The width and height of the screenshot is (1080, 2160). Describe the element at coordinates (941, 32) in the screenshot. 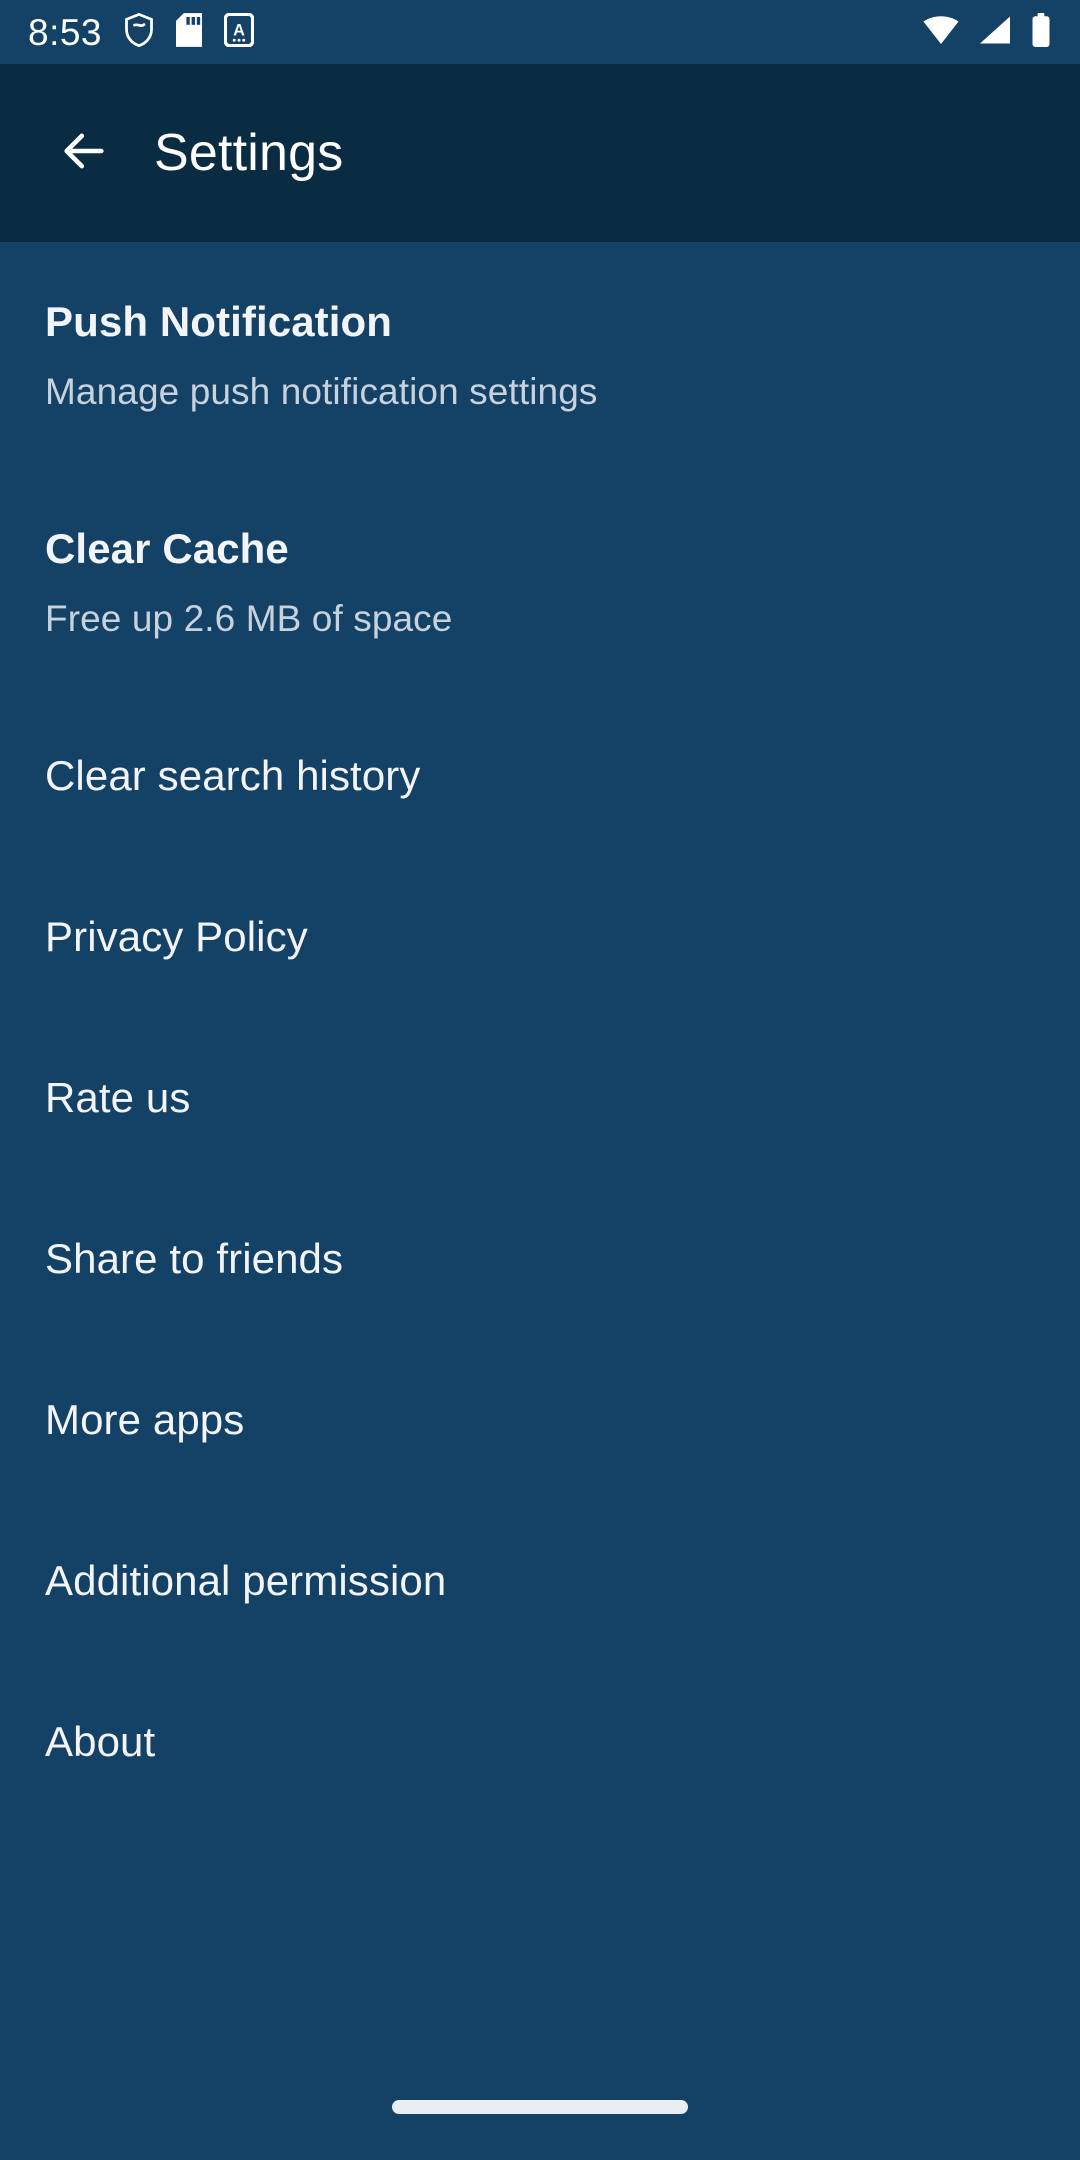

I see `wifi-icon` at that location.